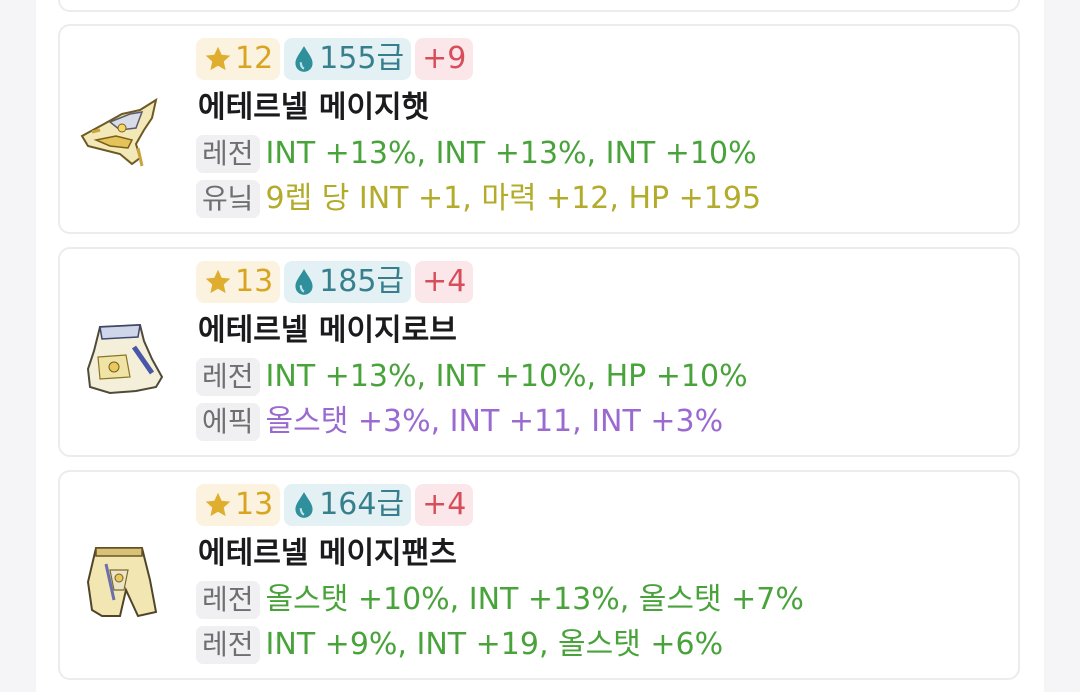 This screenshot has width=1080, height=692. Describe the element at coordinates (327, 330) in the screenshot. I see `item-name: 에테르넬 메이지로브` at that location.